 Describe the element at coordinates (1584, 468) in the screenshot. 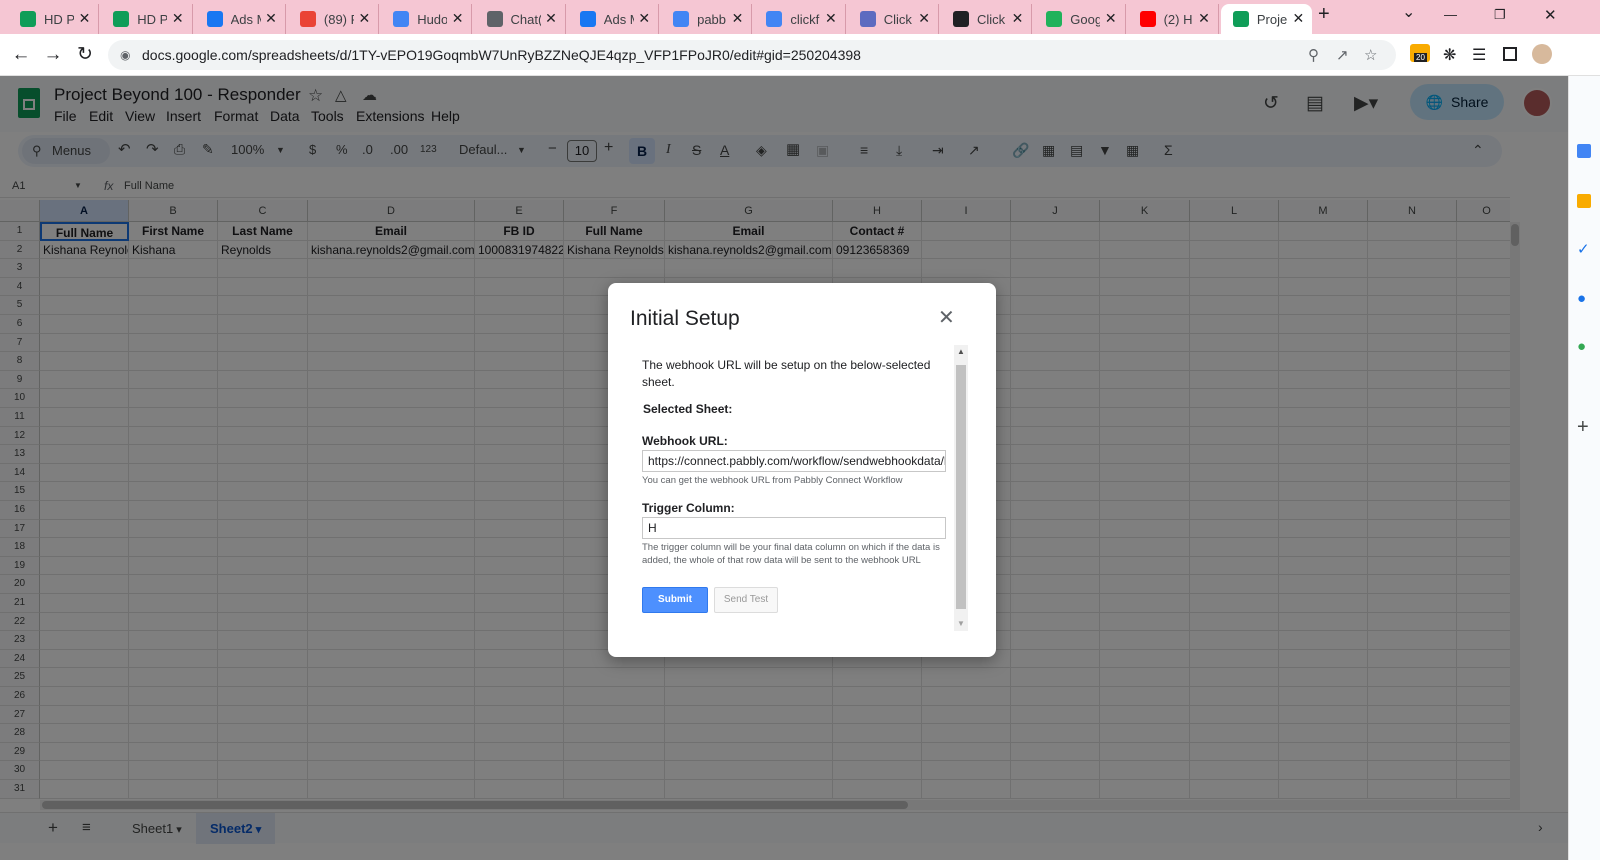

I see `side-panel: ✓ ● ● +` at that location.